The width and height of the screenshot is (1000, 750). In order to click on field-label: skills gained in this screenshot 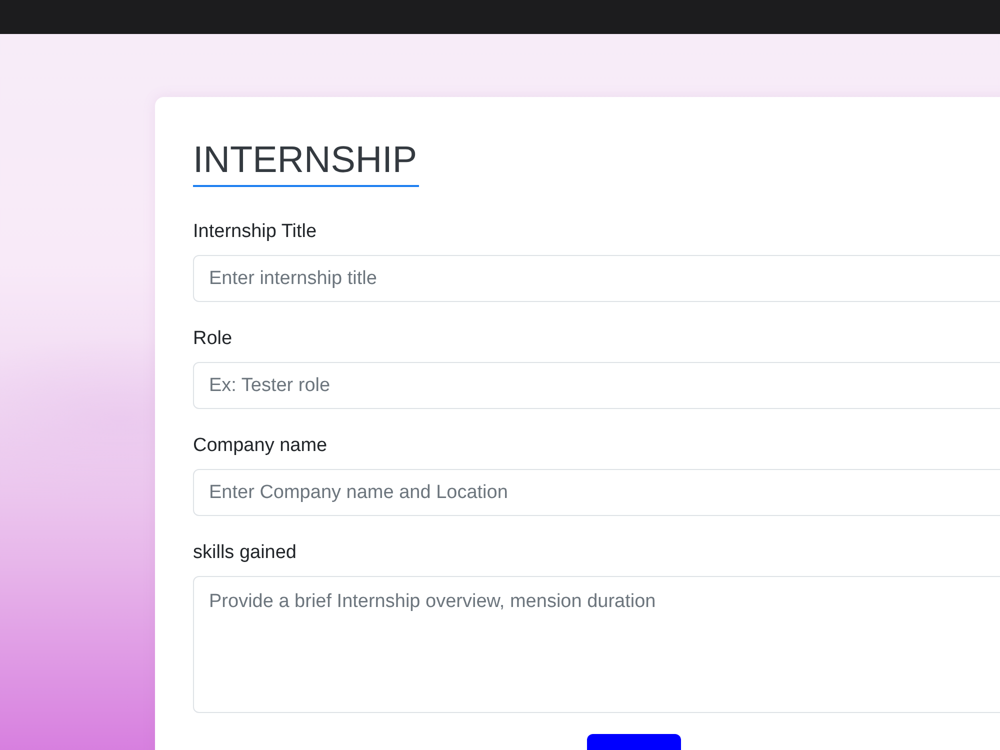, I will do `click(244, 553)`.